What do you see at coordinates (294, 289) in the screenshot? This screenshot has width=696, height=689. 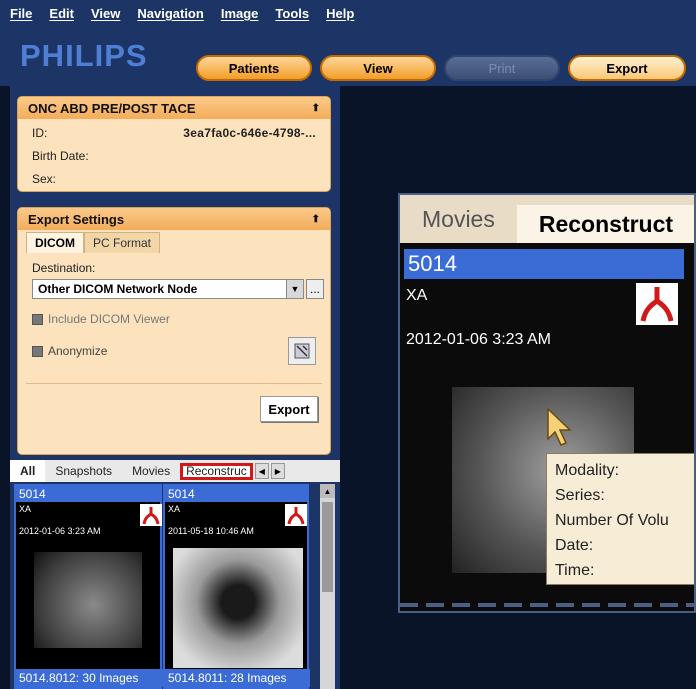 I see `chevron-down-icon: ▼` at bounding box center [294, 289].